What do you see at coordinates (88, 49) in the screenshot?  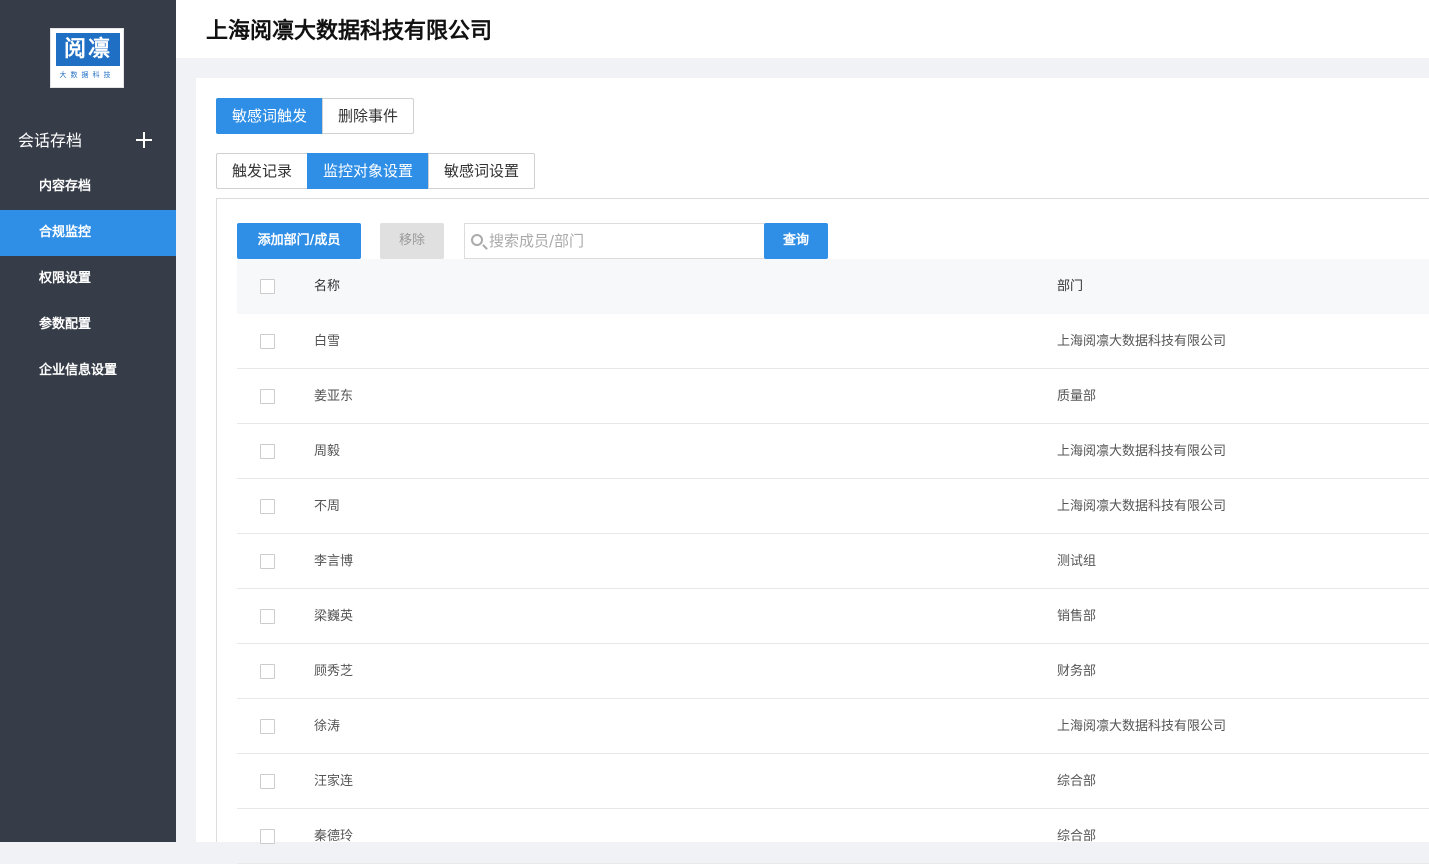 I see `logo-mark: 阅凛` at bounding box center [88, 49].